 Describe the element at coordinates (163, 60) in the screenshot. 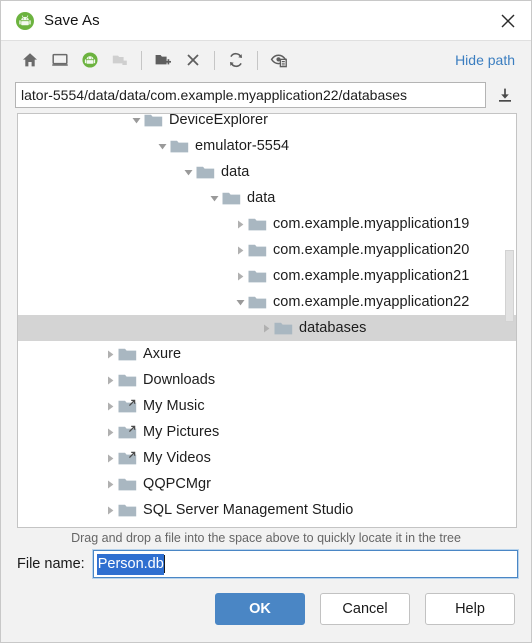

I see `new-folder-icon` at that location.